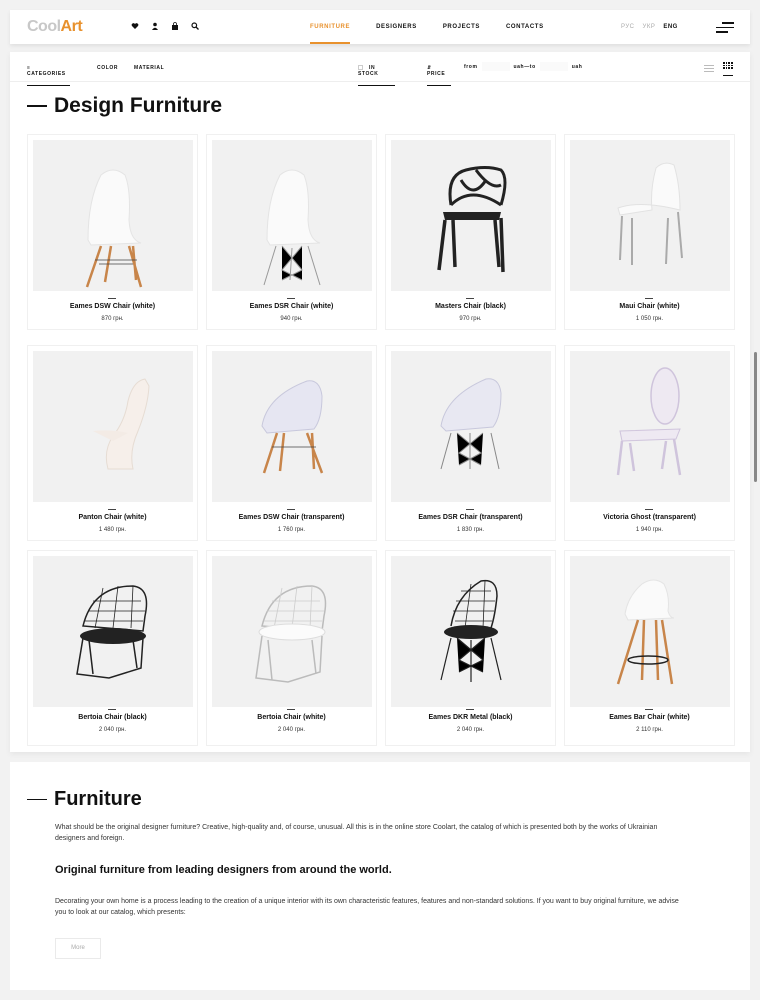  What do you see at coordinates (709, 69) in the screenshot?
I see `list-view-icon` at bounding box center [709, 69].